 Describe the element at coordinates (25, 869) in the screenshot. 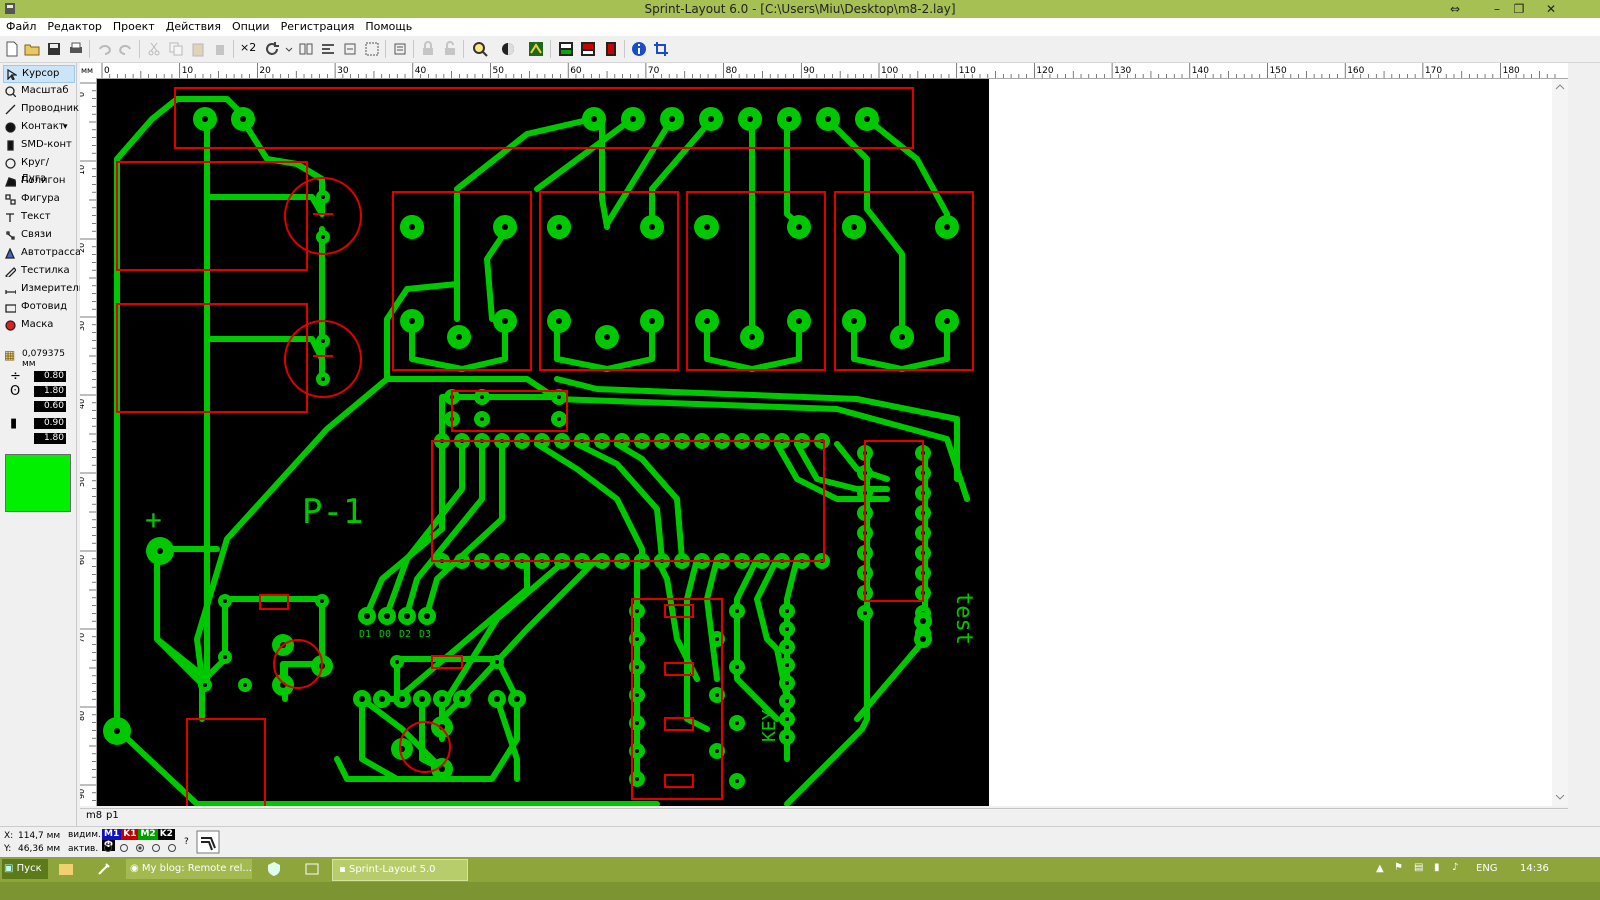

I see `start-button: ▣ Пуск` at that location.